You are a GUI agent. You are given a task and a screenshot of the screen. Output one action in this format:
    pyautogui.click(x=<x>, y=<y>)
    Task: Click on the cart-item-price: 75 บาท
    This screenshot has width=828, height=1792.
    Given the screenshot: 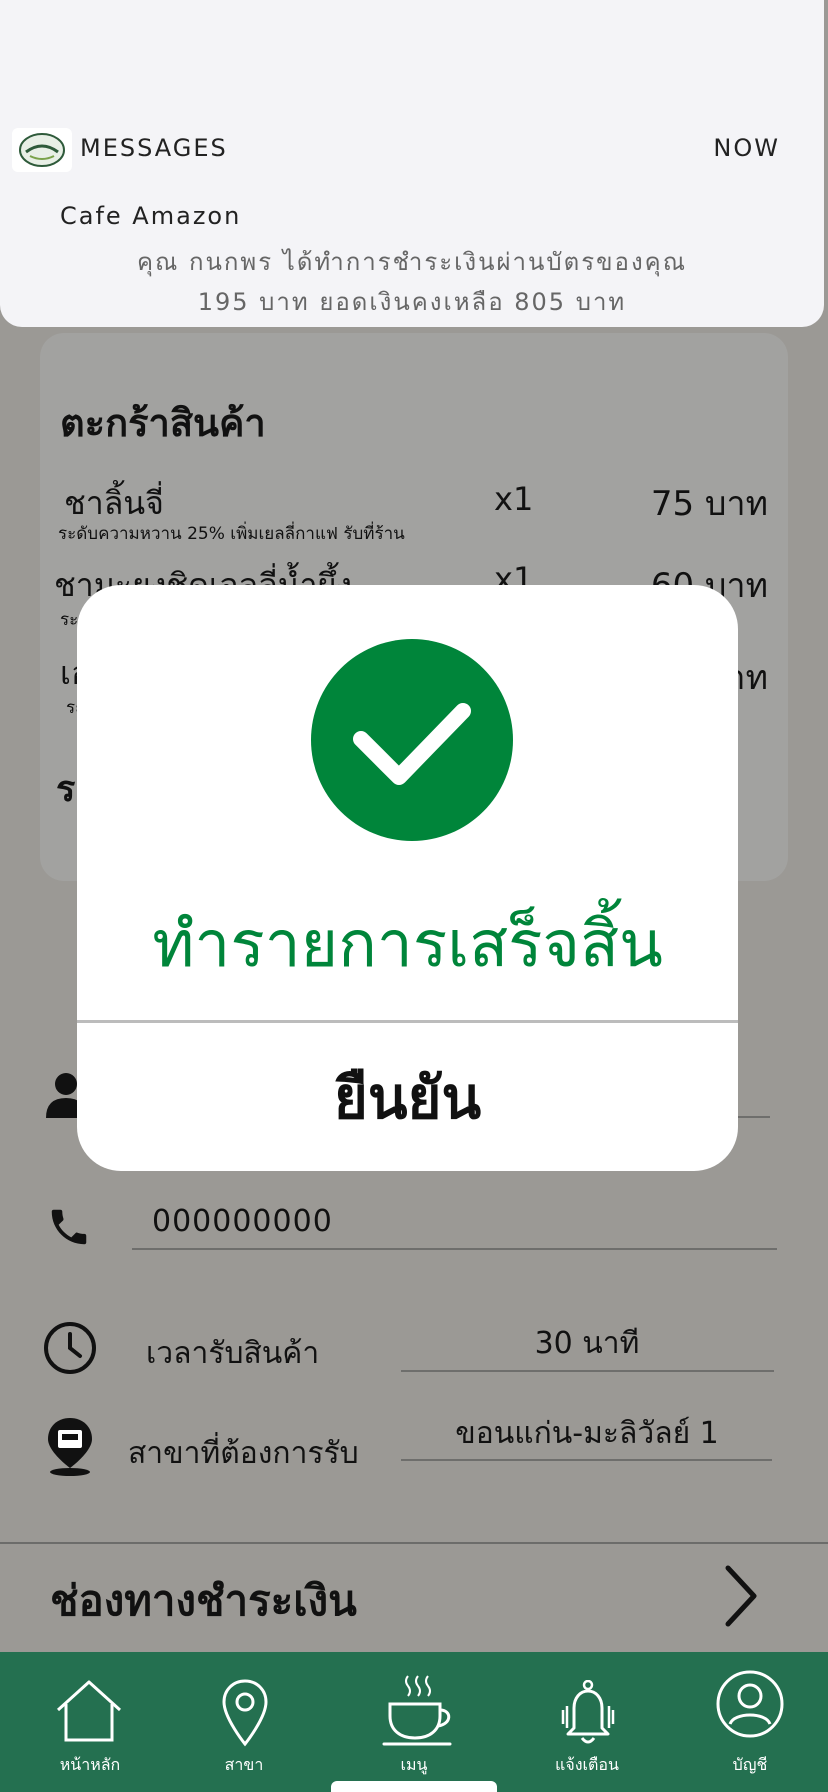 What is the action you would take?
    pyautogui.click(x=709, y=504)
    